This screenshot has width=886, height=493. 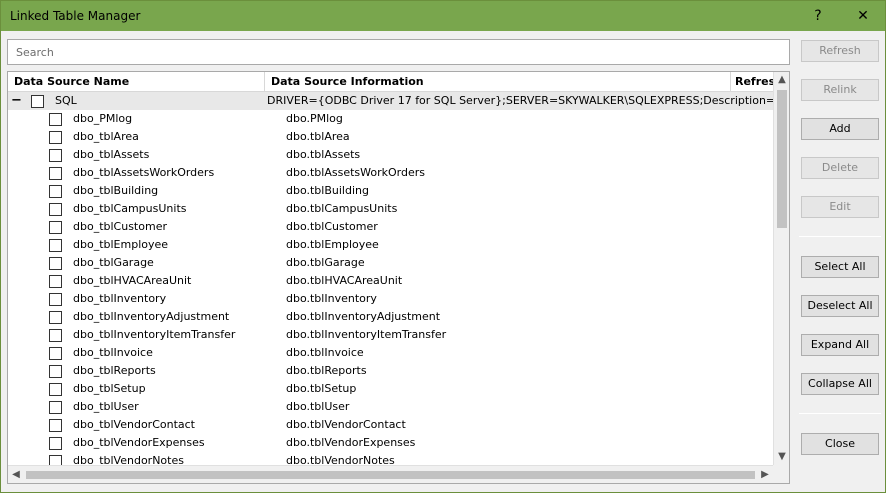 I want to click on table-row: dbo_tblVendorContact dbo.tblVendorContact, so click(x=390, y=425).